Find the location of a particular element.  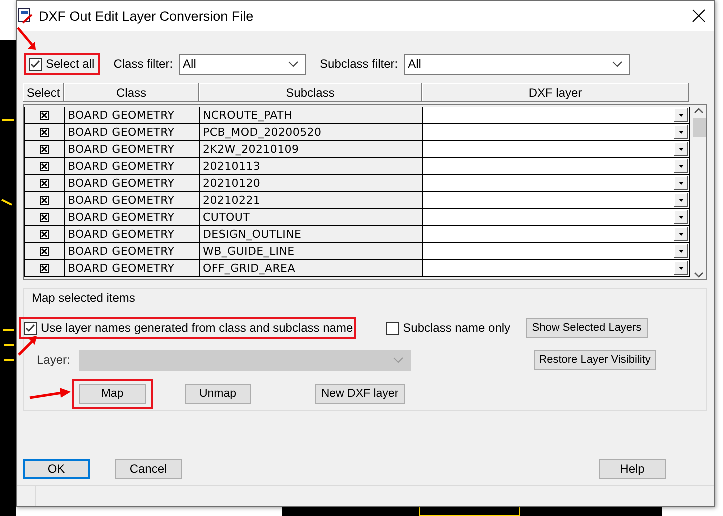

show-layers-button: Show Selected Layers is located at coordinates (587, 328).